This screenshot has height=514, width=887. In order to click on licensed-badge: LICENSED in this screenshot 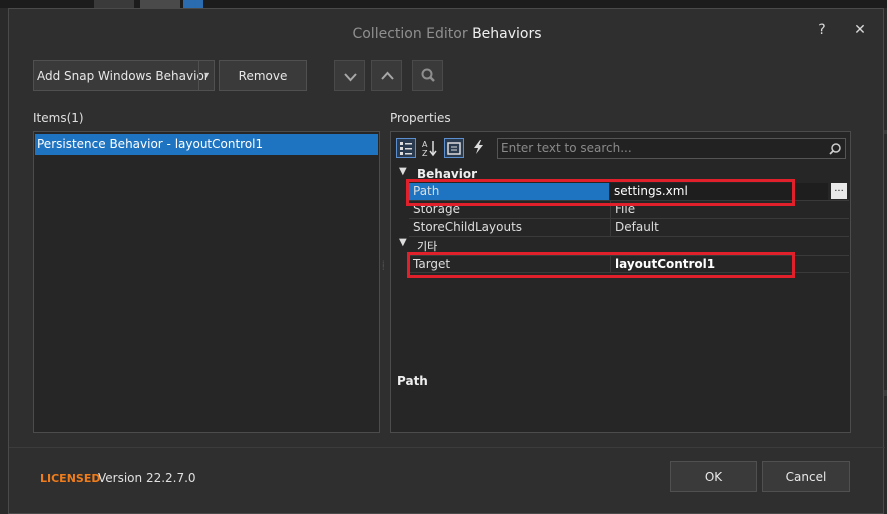, I will do `click(70, 478)`.